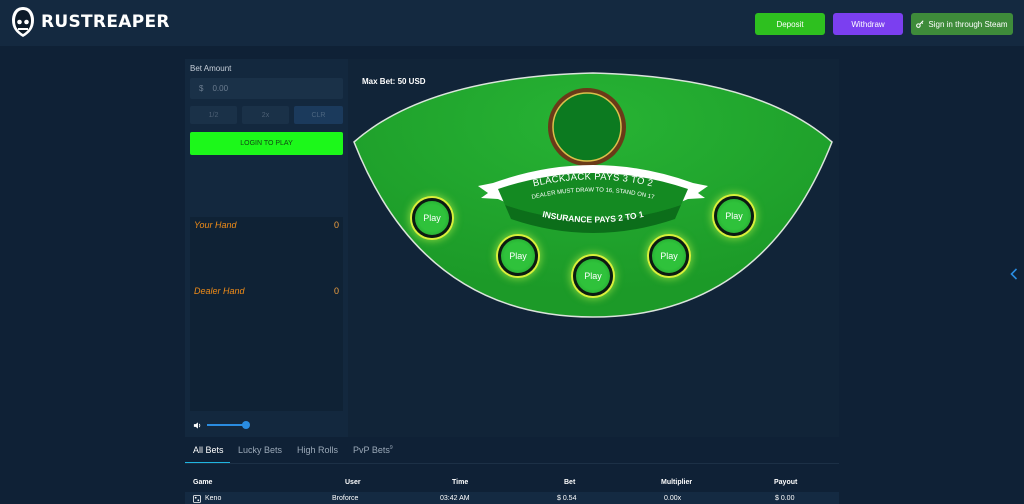 The width and height of the screenshot is (1024, 504). Describe the element at coordinates (105, 22) in the screenshot. I see `brand-name: RUSTREAPER` at that location.